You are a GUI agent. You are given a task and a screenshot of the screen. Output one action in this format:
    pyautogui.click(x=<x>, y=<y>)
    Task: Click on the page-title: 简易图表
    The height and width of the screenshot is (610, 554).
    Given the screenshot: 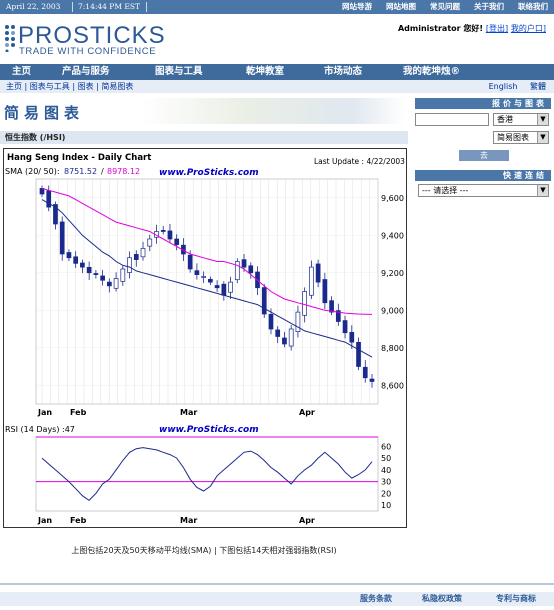 What is the action you would take?
    pyautogui.click(x=44, y=113)
    